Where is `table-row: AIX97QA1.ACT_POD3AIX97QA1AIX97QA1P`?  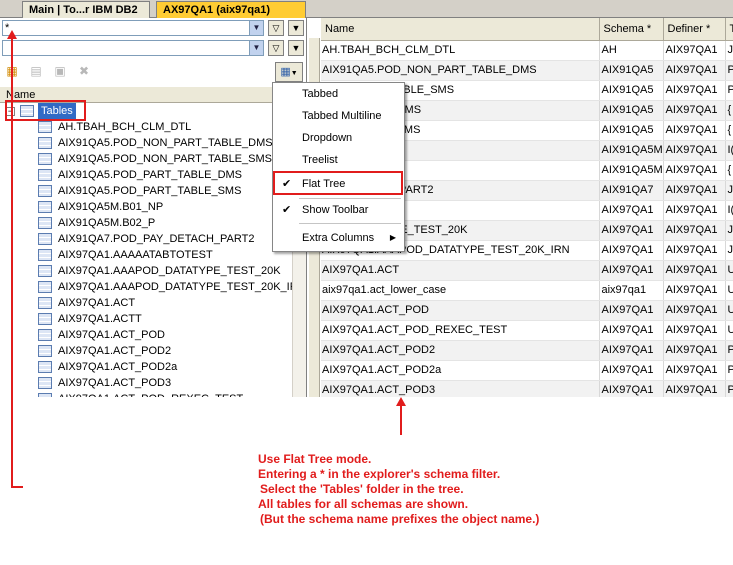 table-row: AIX97QA1.ACT_POD3AIX97QA1AIX97QA1P is located at coordinates (527, 388).